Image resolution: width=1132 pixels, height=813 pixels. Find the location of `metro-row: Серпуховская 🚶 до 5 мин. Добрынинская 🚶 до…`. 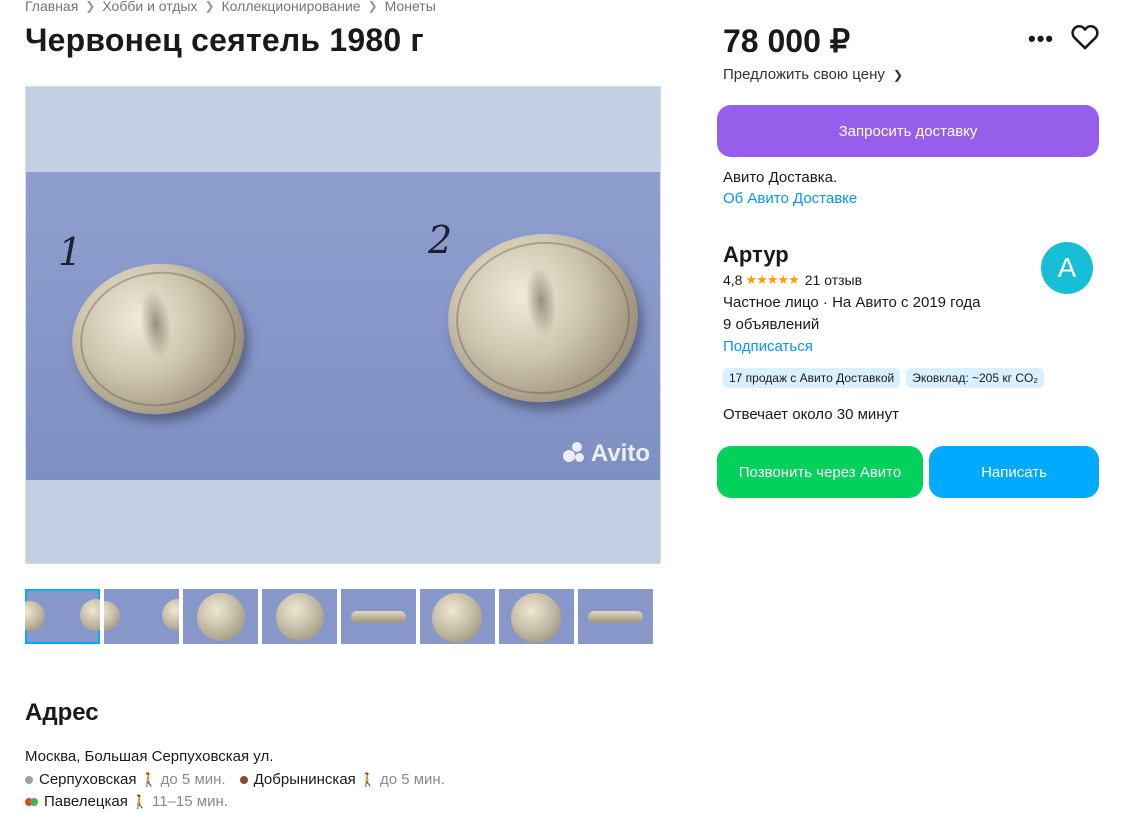

metro-row: Серпуховская 🚶 до 5 мин. Добрынинская 🚶 до… is located at coordinates (235, 779).